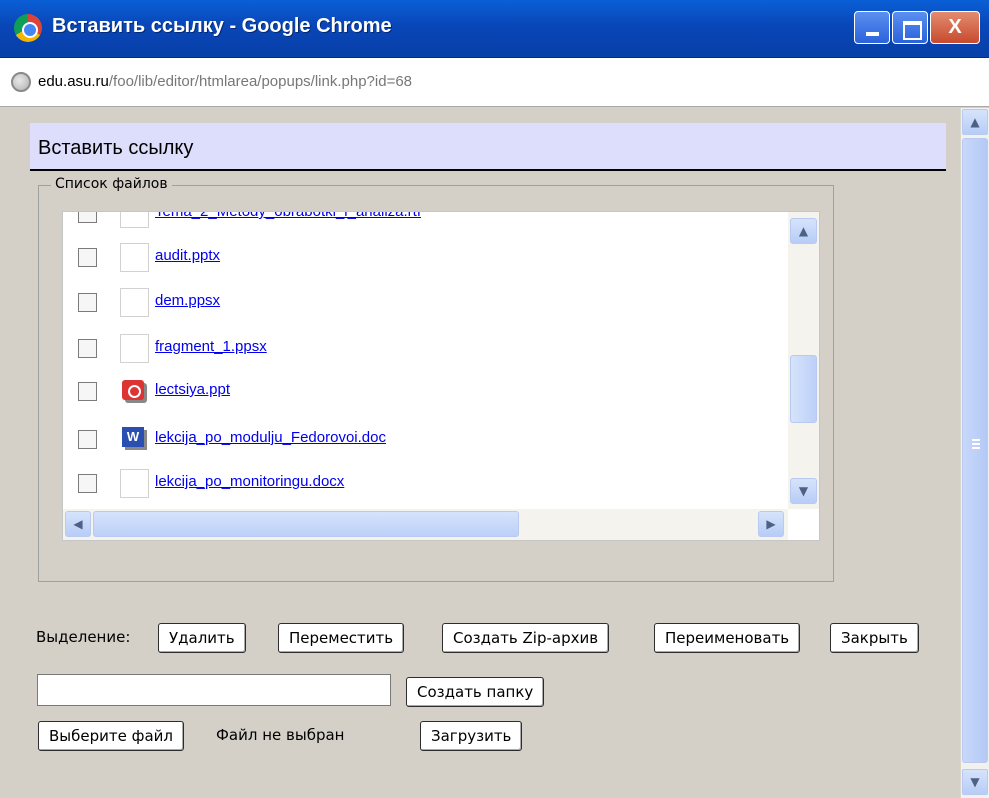 This screenshot has width=989, height=798. What do you see at coordinates (872, 27) in the screenshot?
I see `minimize-button` at bounding box center [872, 27].